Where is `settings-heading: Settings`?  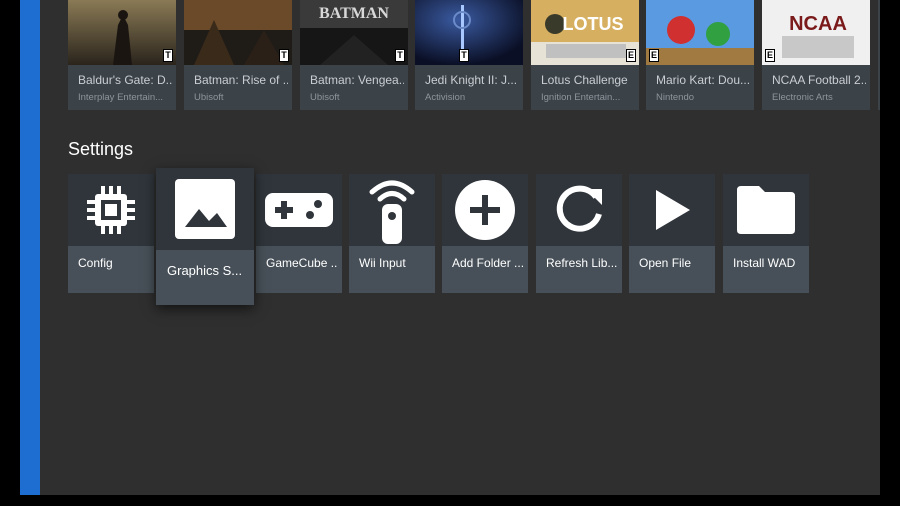
settings-heading: Settings is located at coordinates (101, 149).